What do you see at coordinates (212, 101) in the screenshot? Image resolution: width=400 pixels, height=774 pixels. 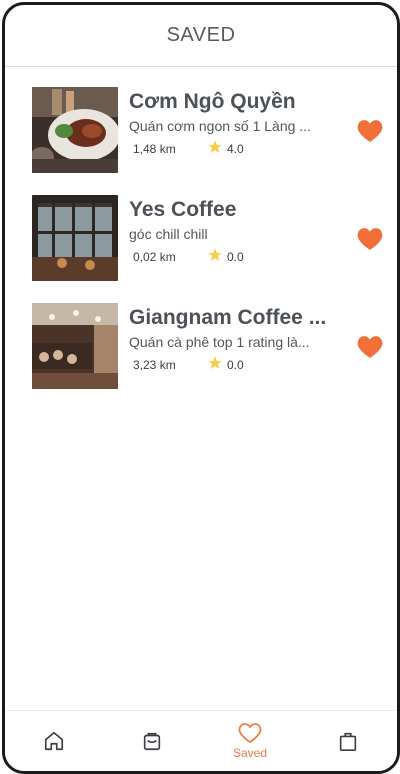 I see `place-title: Cơm Ngô Quyền` at bounding box center [212, 101].